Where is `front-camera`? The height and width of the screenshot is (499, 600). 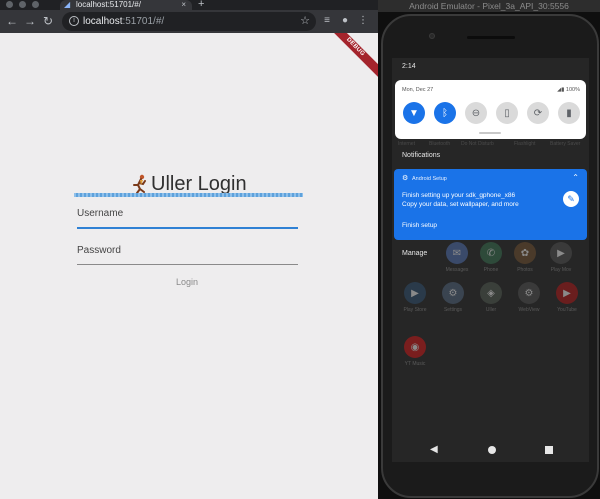 front-camera is located at coordinates (432, 36).